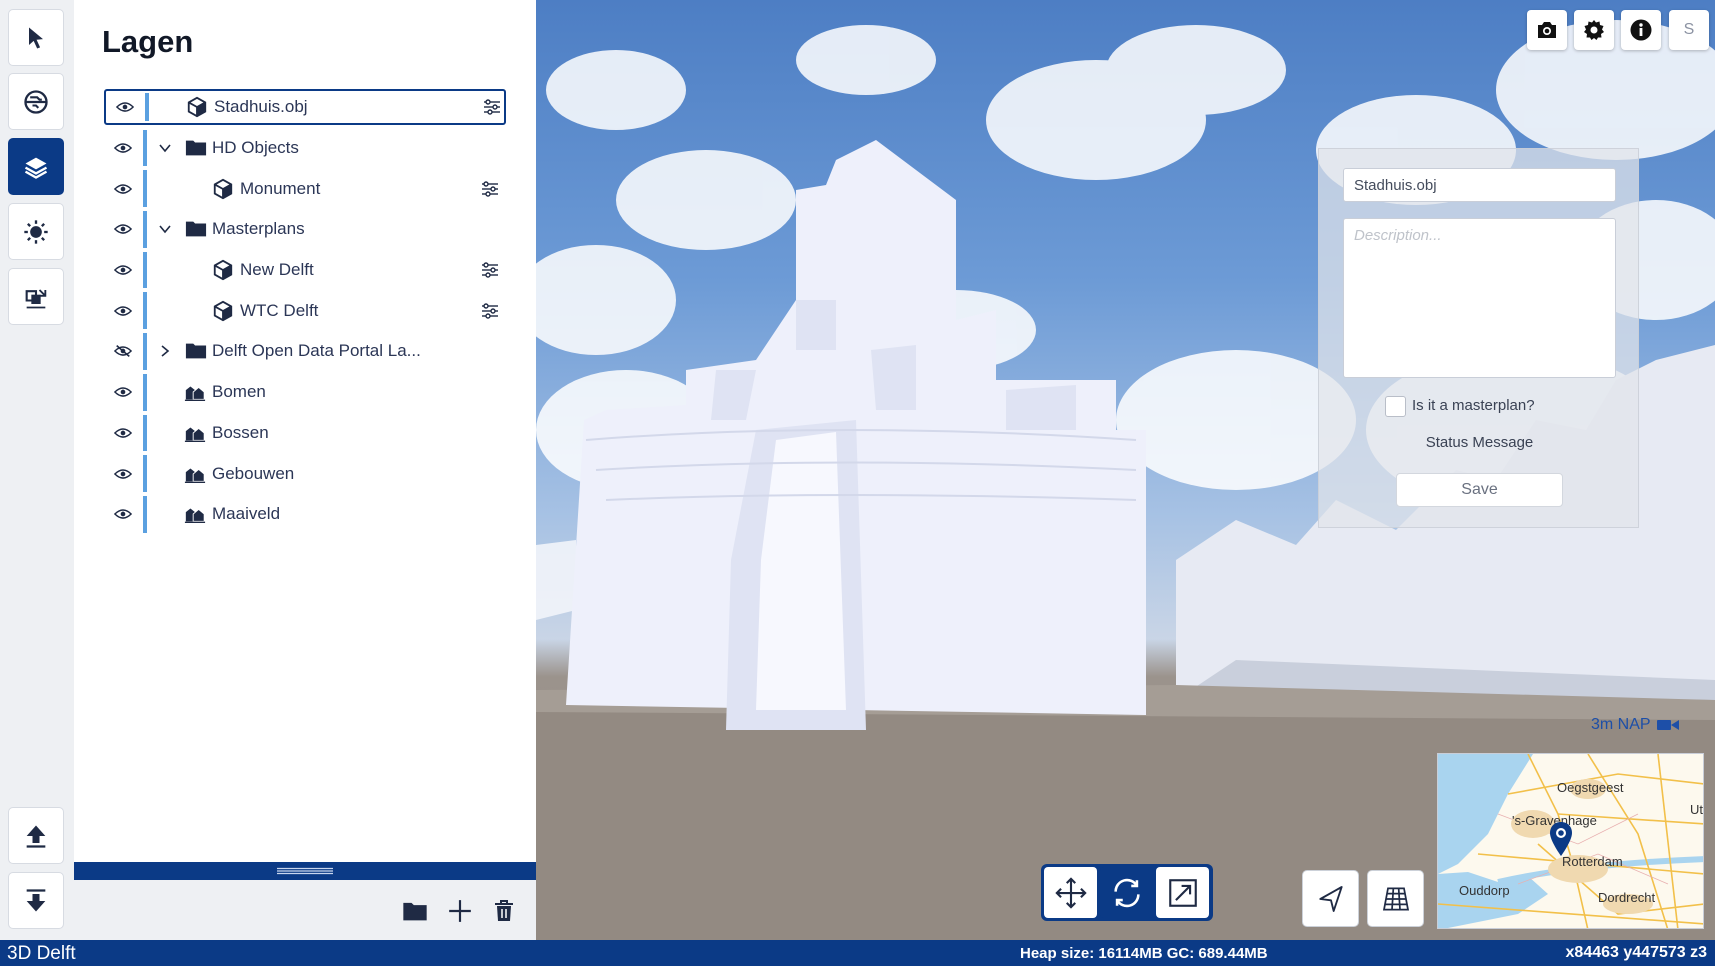  I want to click on layer-row: Stadhuis.obj, so click(305, 107).